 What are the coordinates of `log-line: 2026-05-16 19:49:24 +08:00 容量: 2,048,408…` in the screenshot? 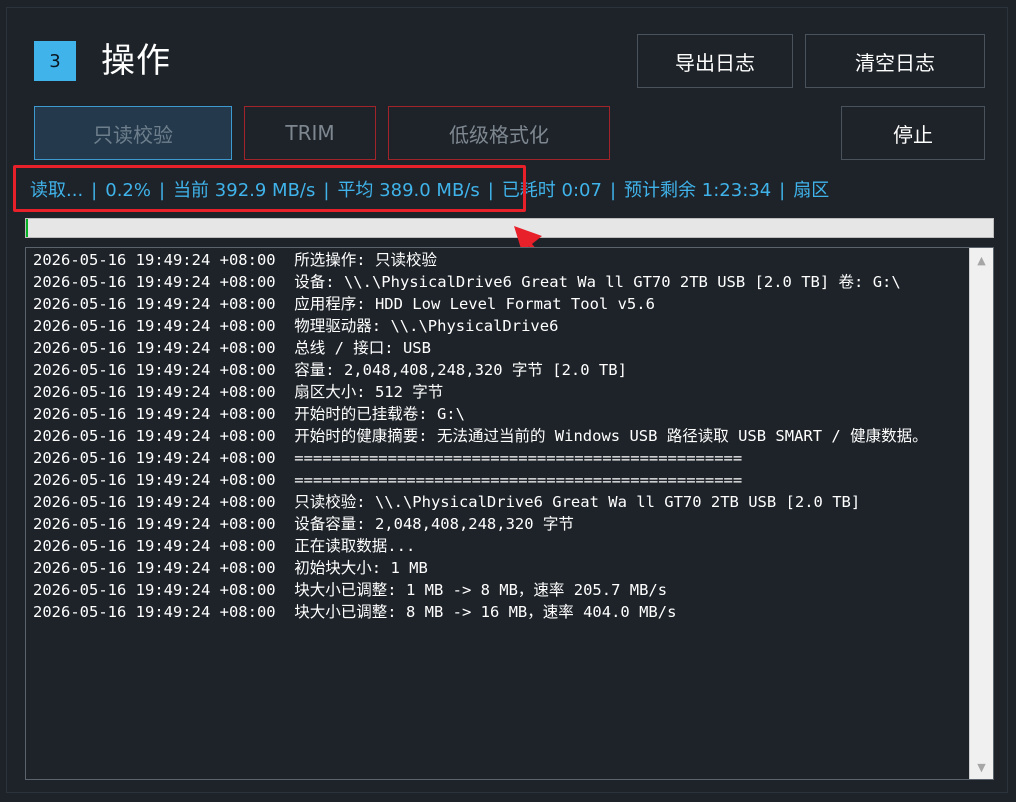 It's located at (330, 370).